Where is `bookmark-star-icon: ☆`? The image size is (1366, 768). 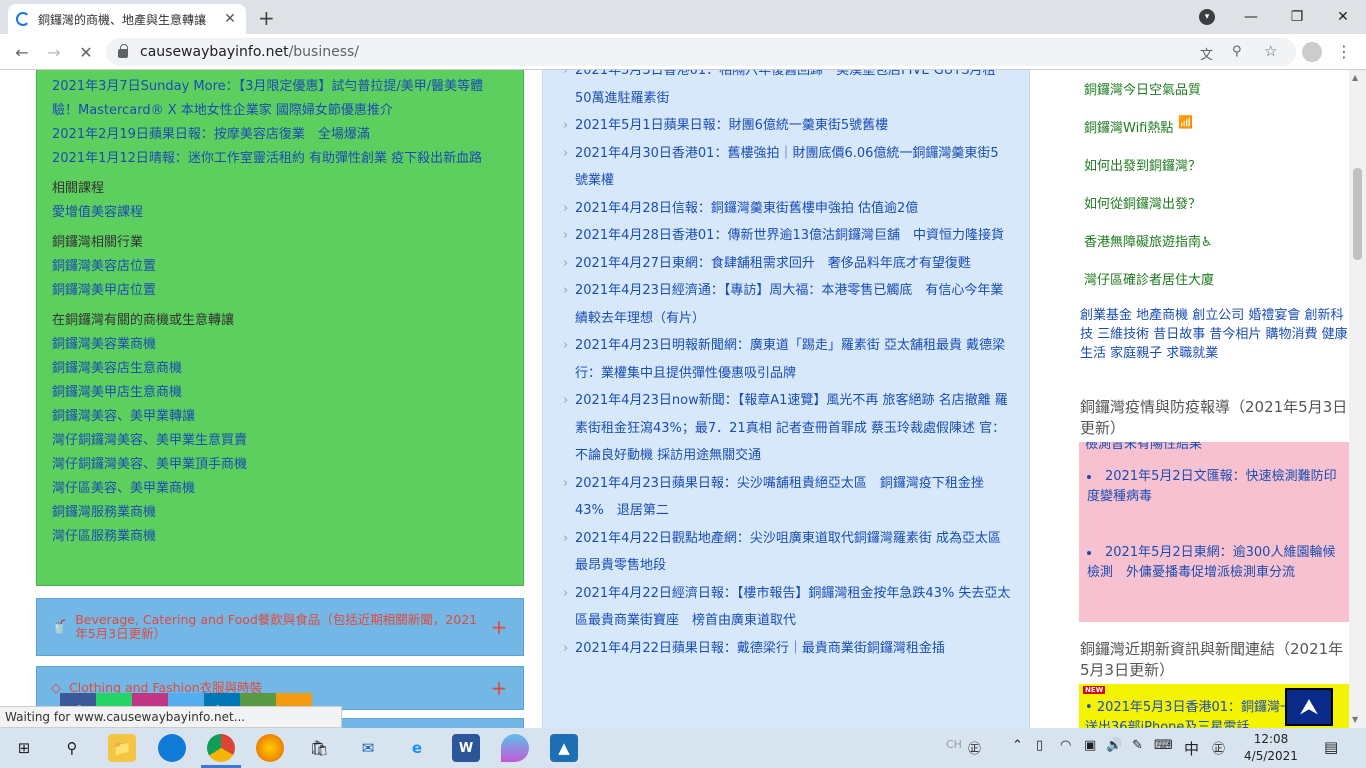
bookmark-star-icon: ☆ is located at coordinates (1270, 51).